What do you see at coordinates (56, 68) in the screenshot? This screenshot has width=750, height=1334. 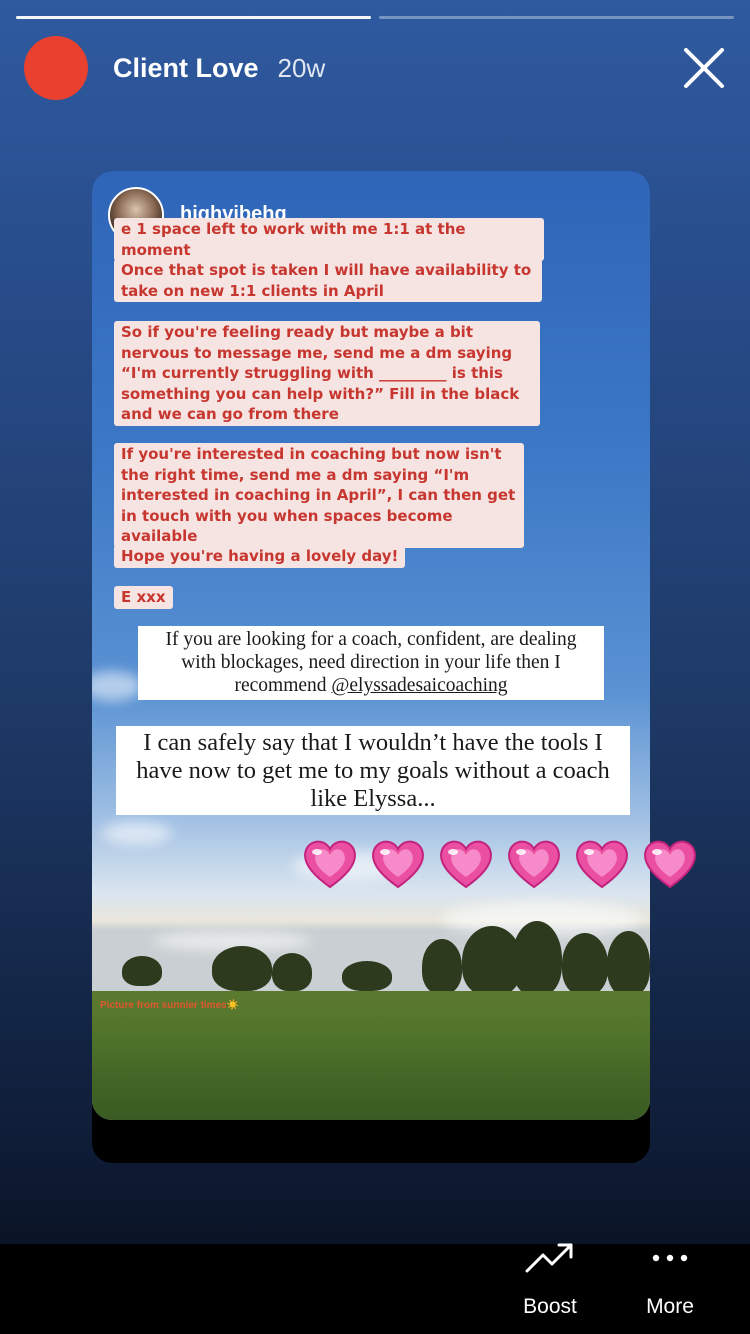 I see `avatar` at bounding box center [56, 68].